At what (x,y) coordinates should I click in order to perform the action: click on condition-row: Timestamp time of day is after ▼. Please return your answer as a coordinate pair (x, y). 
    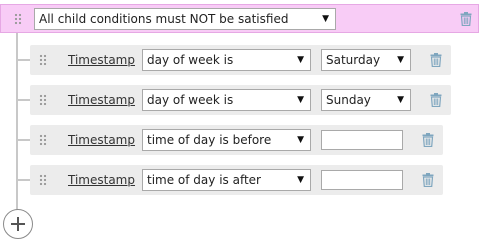
    Looking at the image, I should click on (236, 180).